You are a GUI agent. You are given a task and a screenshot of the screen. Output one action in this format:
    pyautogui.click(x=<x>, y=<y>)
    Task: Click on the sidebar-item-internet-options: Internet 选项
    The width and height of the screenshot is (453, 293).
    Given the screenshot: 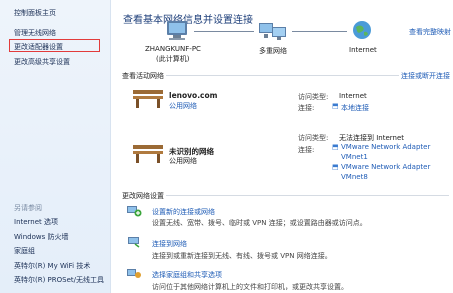 What is the action you would take?
    pyautogui.click(x=36, y=222)
    